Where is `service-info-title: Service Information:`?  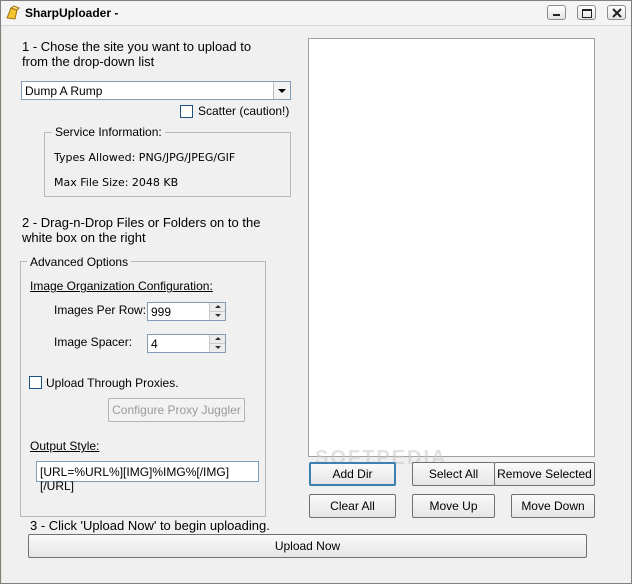 service-info-title: Service Information: is located at coordinates (108, 132).